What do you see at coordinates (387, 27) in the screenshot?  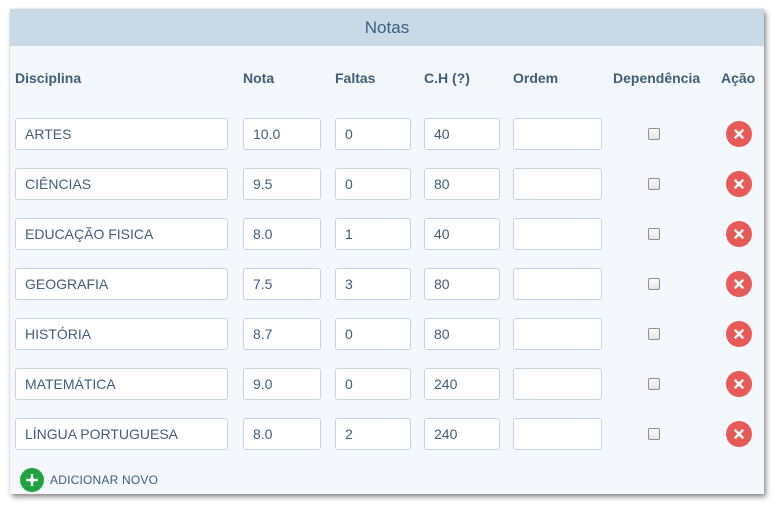 I see `panel-title: Notas` at bounding box center [387, 27].